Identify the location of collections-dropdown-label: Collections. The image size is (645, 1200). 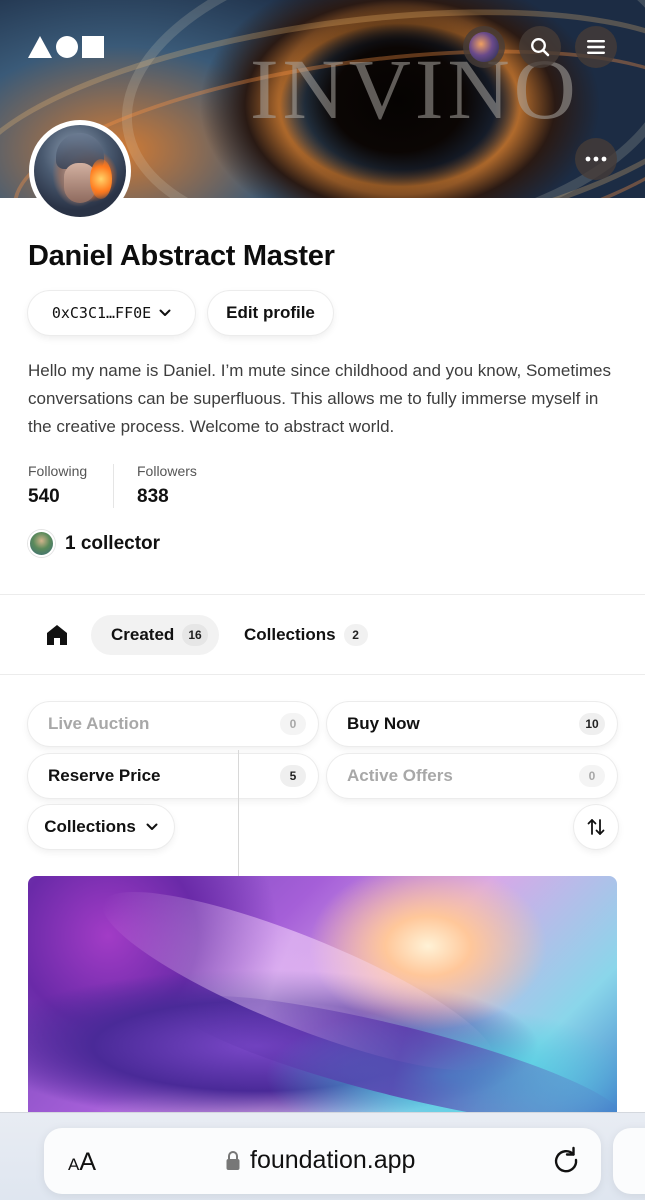
(90, 826).